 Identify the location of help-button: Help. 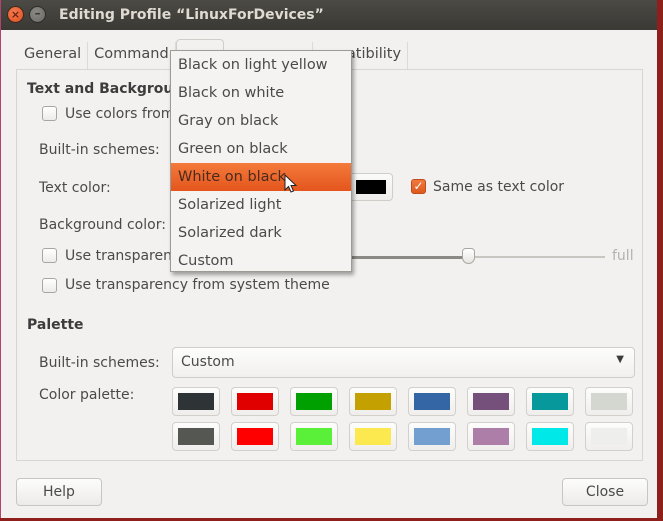
(59, 492).